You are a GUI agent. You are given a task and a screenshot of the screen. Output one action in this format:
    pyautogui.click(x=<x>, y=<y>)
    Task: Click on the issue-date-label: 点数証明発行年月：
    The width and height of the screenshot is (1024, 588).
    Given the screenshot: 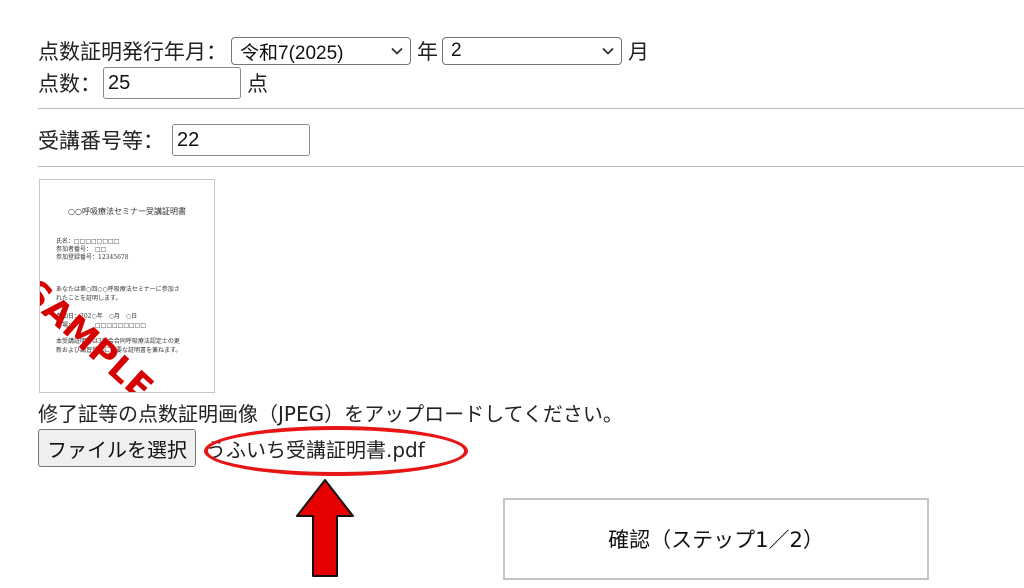 What is the action you would take?
    pyautogui.click(x=132, y=52)
    